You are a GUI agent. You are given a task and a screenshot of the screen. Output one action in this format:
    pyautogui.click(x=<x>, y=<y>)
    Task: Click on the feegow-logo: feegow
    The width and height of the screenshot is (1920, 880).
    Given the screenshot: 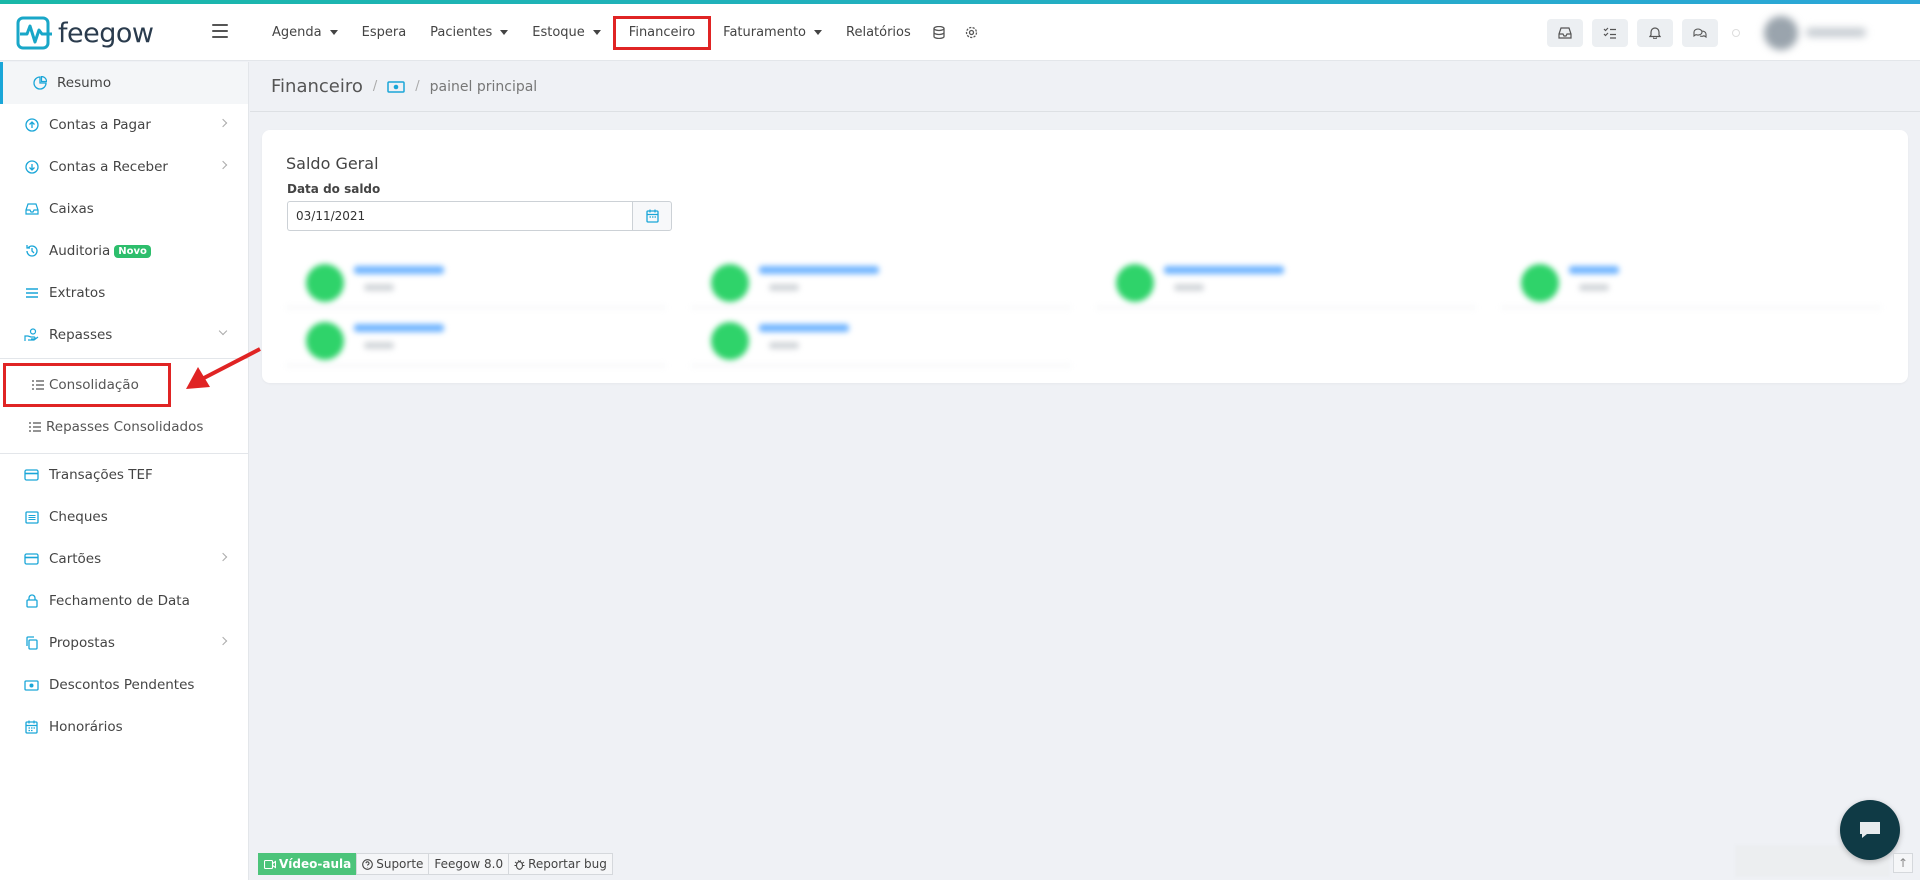 What is the action you would take?
    pyautogui.click(x=85, y=33)
    